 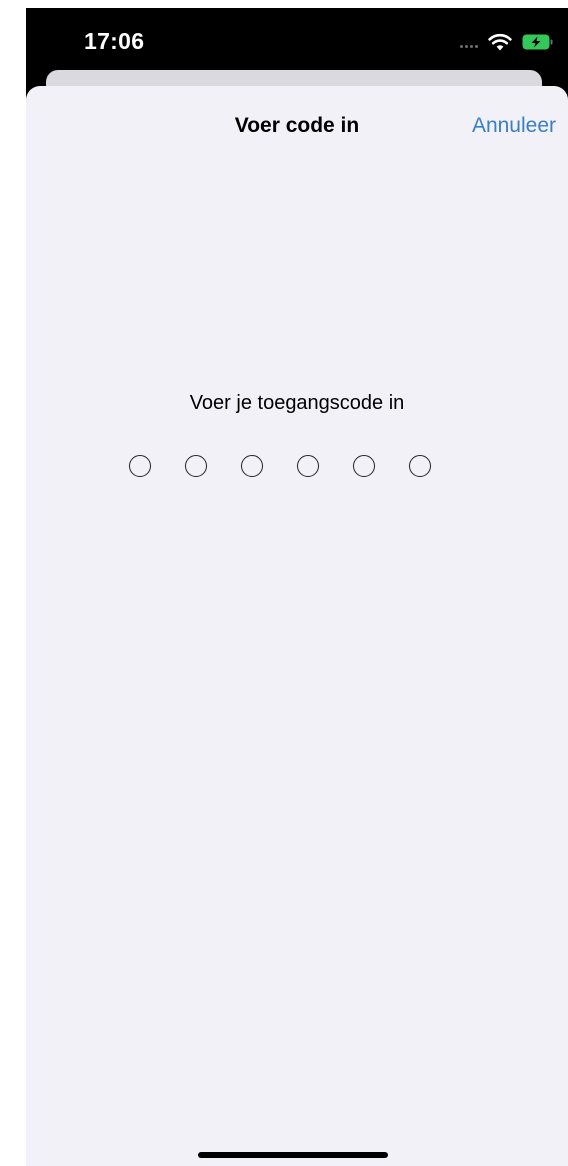 I want to click on status-icons, so click(x=507, y=42).